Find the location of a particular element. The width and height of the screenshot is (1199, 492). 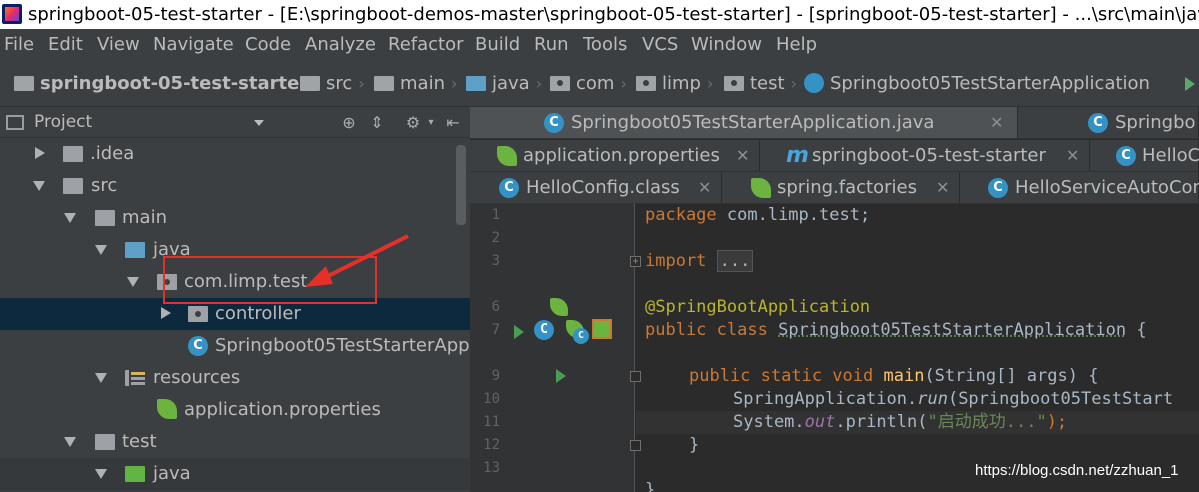

fold-toggle-icon: + is located at coordinates (635, 261).